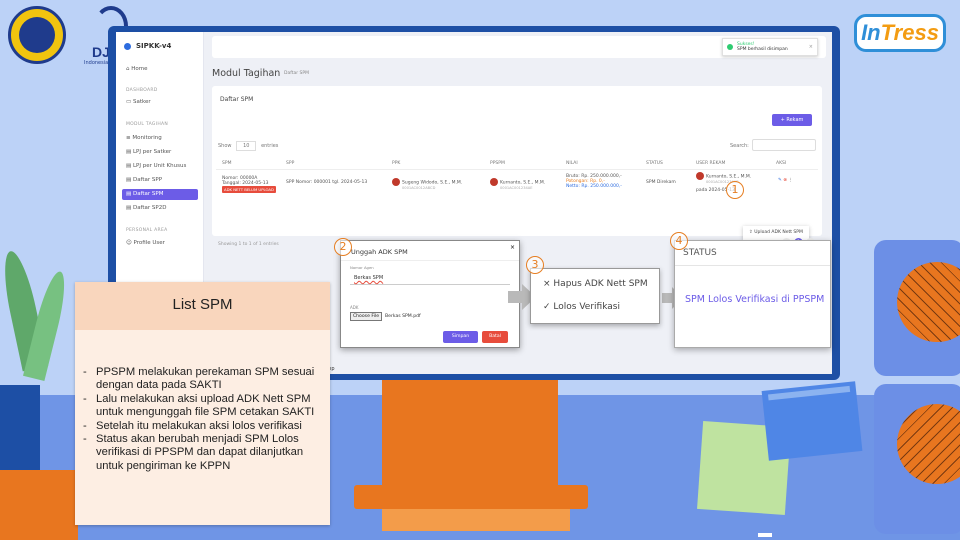 This screenshot has width=960, height=540. I want to click on delete-icon: ⊗, so click(785, 180).